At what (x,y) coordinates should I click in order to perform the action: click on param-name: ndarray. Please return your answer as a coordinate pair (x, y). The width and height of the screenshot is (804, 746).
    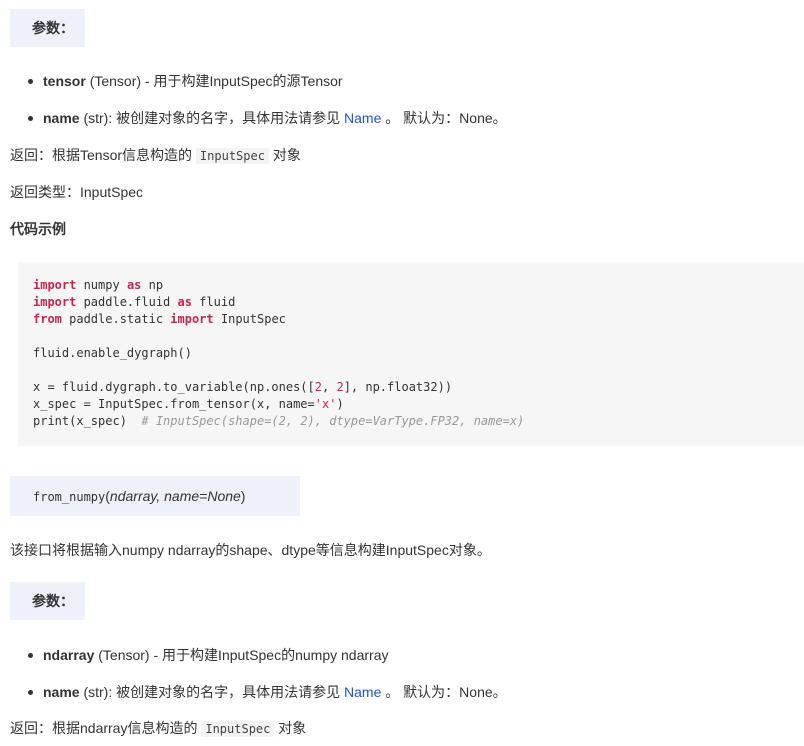
    Looking at the image, I should click on (69, 655).